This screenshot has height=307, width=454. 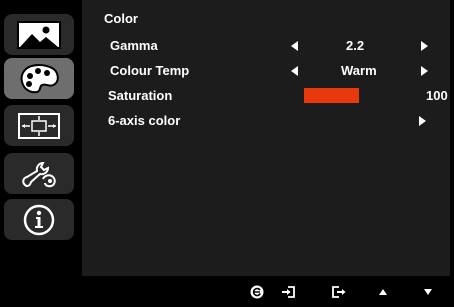 What do you see at coordinates (144, 120) in the screenshot?
I see `six-axis-color-label: 6-axis color` at bounding box center [144, 120].